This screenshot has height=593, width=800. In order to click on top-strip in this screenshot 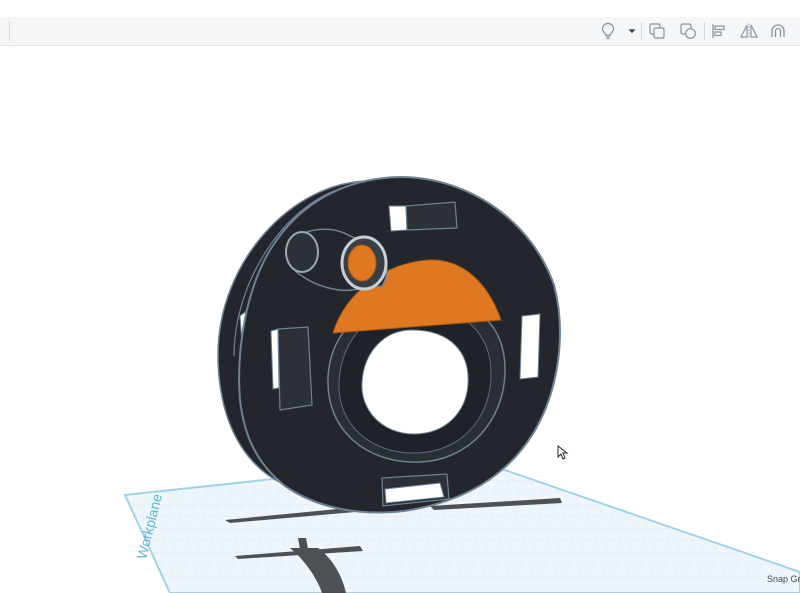, I will do `click(400, 9)`.